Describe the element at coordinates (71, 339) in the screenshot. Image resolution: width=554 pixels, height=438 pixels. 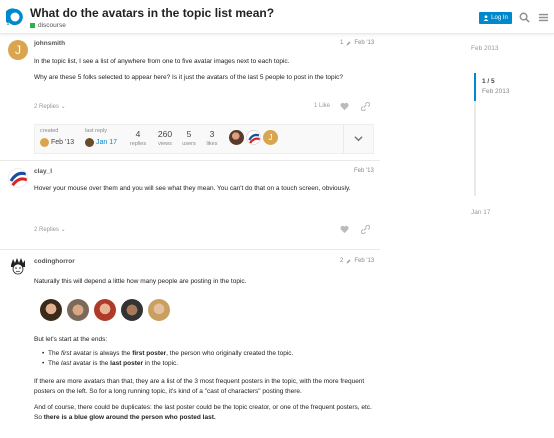
I see `post-paragraph: But let's start at the ends:` at that location.